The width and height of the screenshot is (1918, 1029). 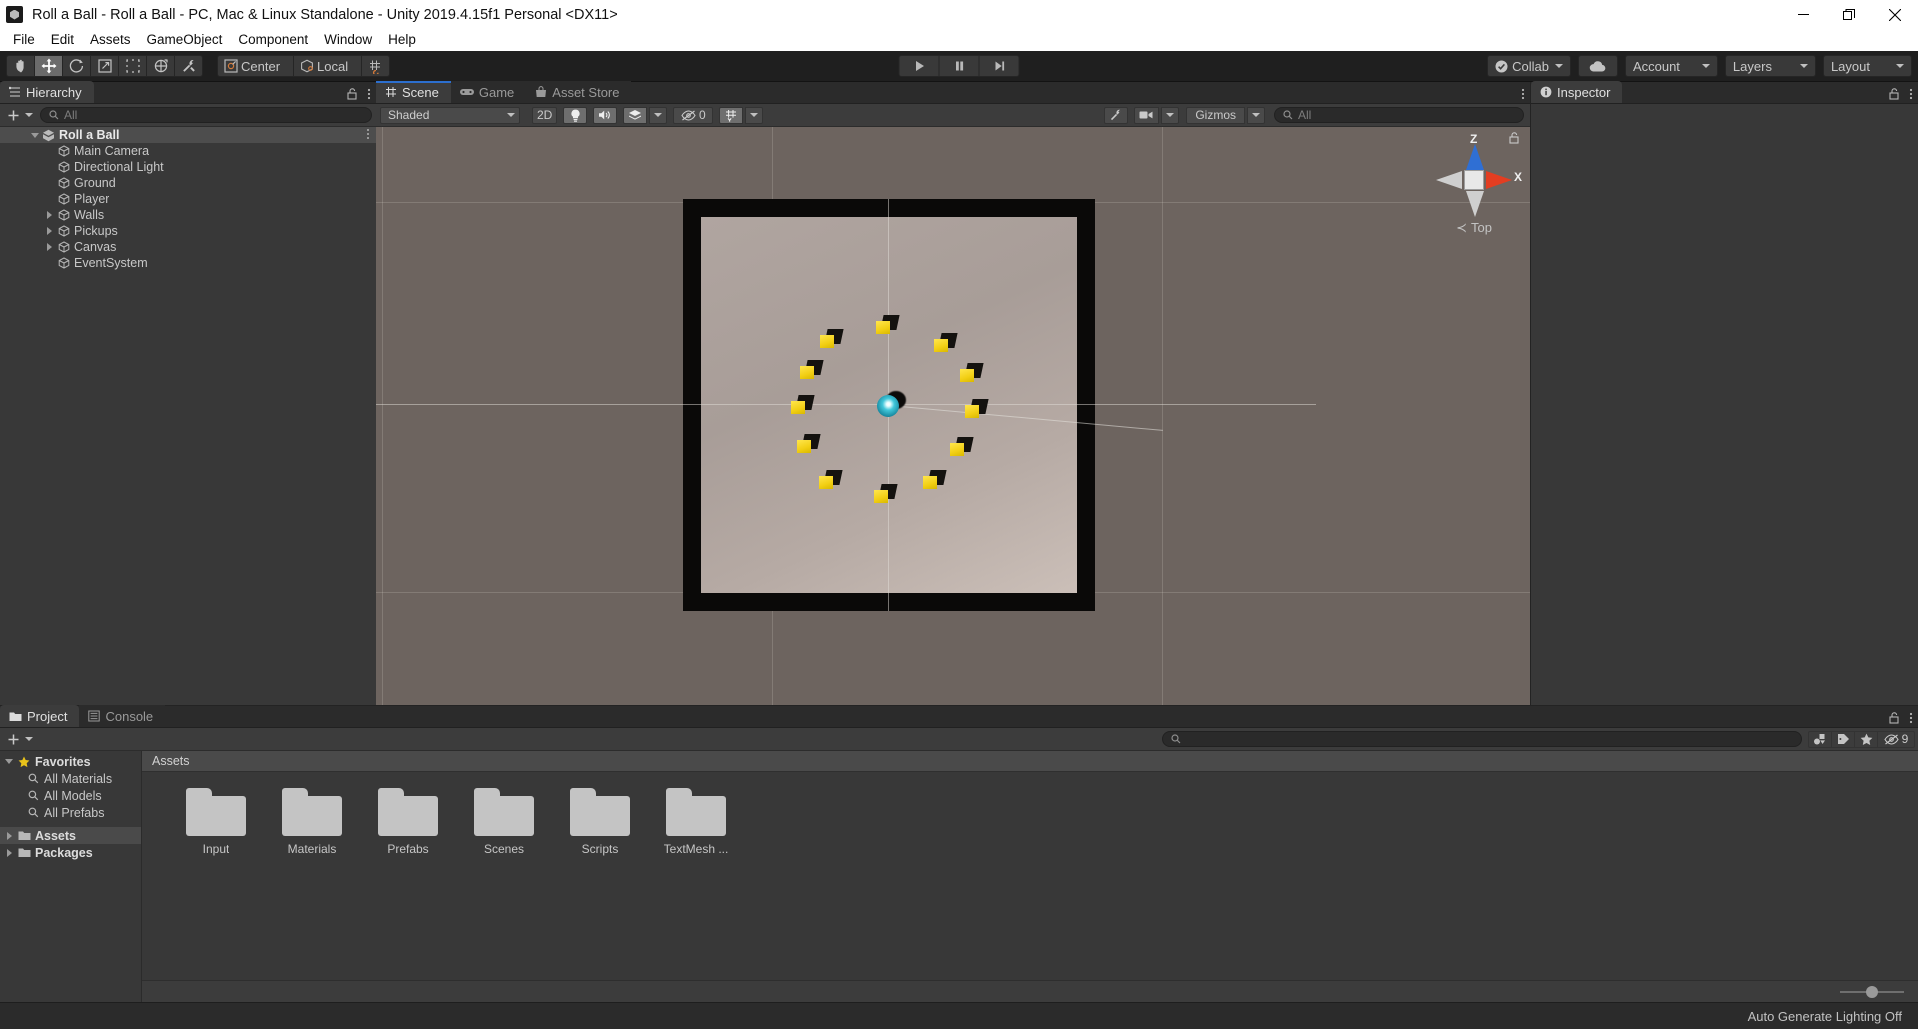 What do you see at coordinates (1116, 115) in the screenshot?
I see `scene-tools-icon` at bounding box center [1116, 115].